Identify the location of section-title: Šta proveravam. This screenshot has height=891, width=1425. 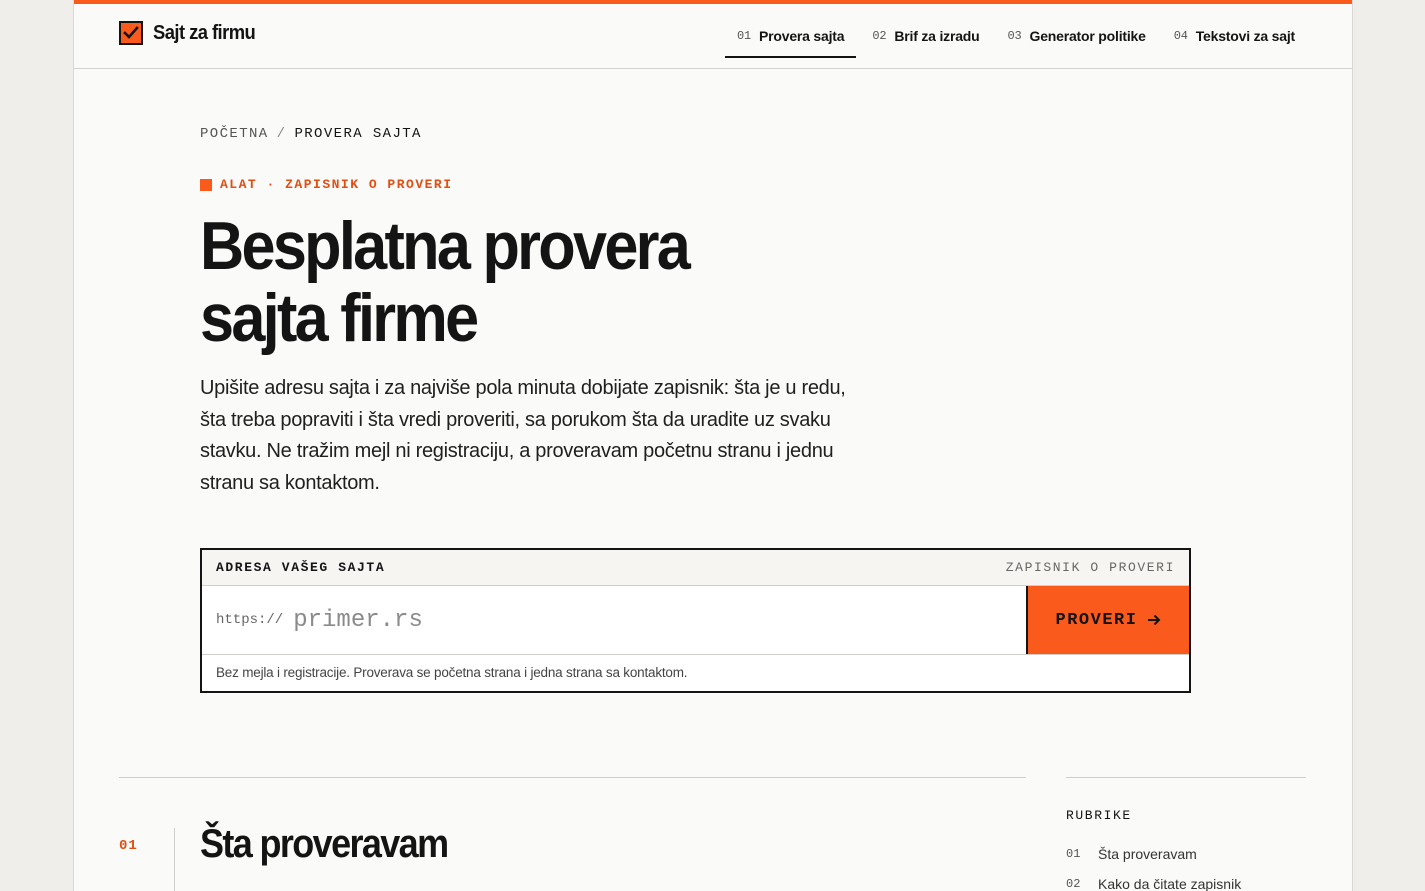
(324, 844).